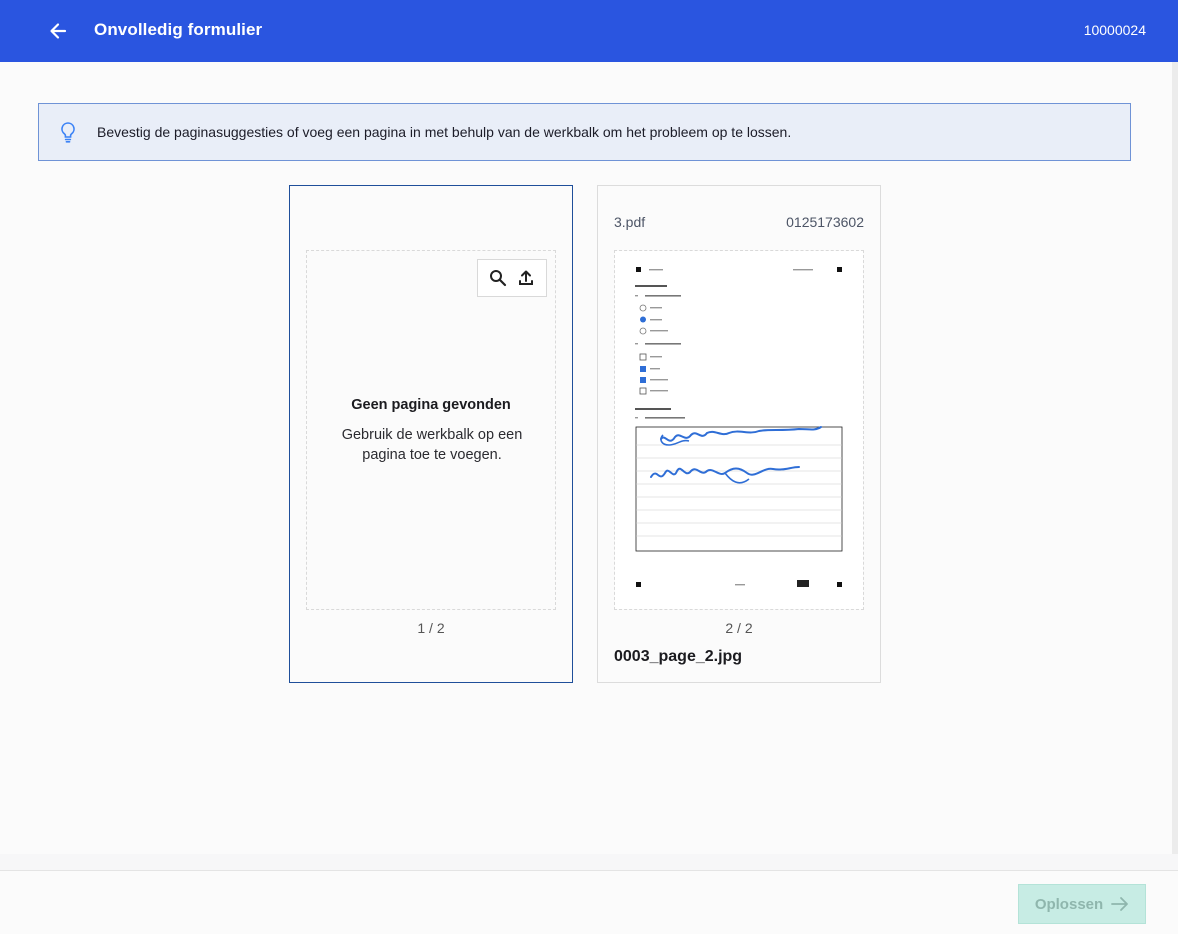 This screenshot has width=1178, height=934. I want to click on upload-button, so click(526, 278).